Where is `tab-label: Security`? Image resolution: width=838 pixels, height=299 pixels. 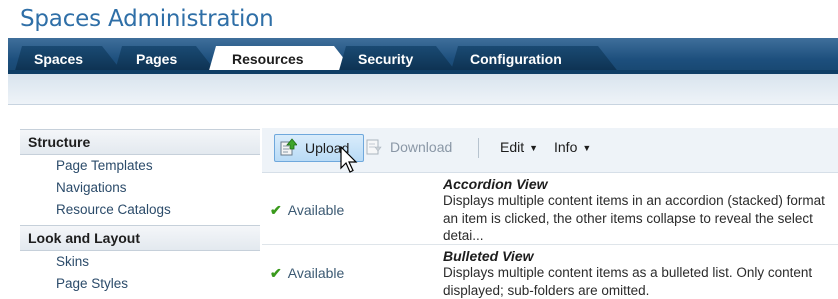
tab-label: Security is located at coordinates (385, 59).